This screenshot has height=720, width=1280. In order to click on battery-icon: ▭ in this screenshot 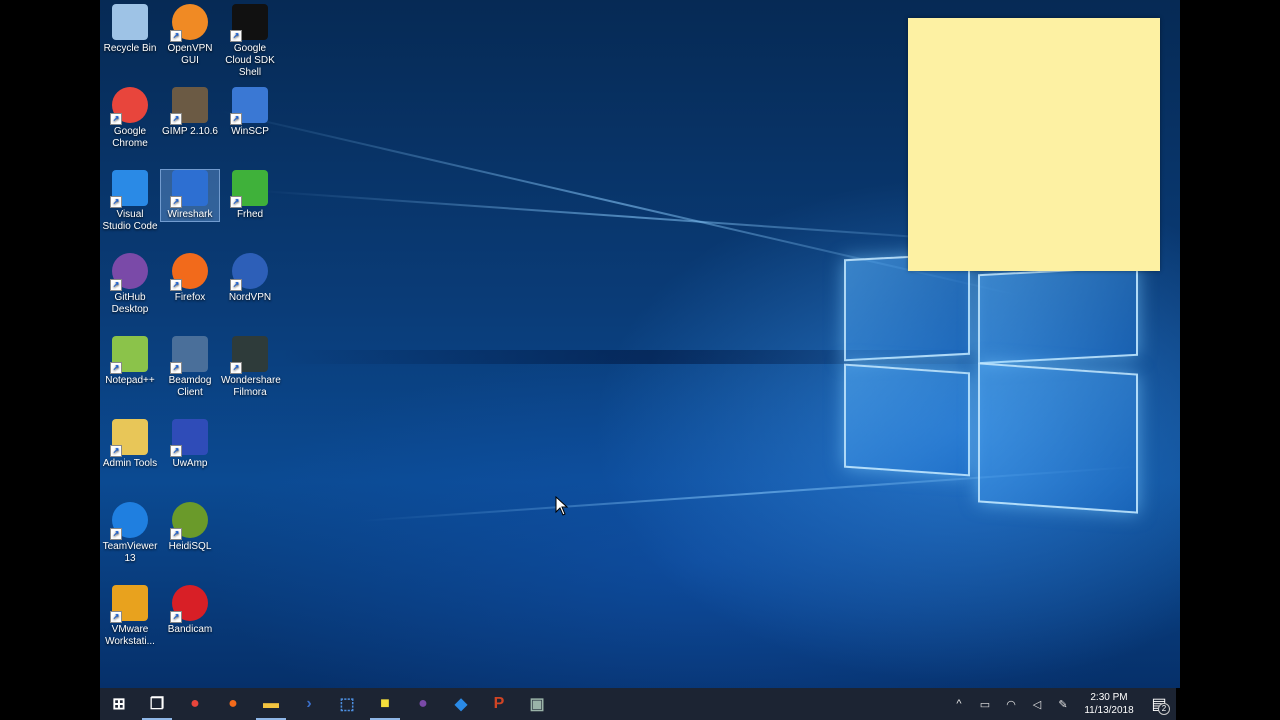, I will do `click(985, 704)`.